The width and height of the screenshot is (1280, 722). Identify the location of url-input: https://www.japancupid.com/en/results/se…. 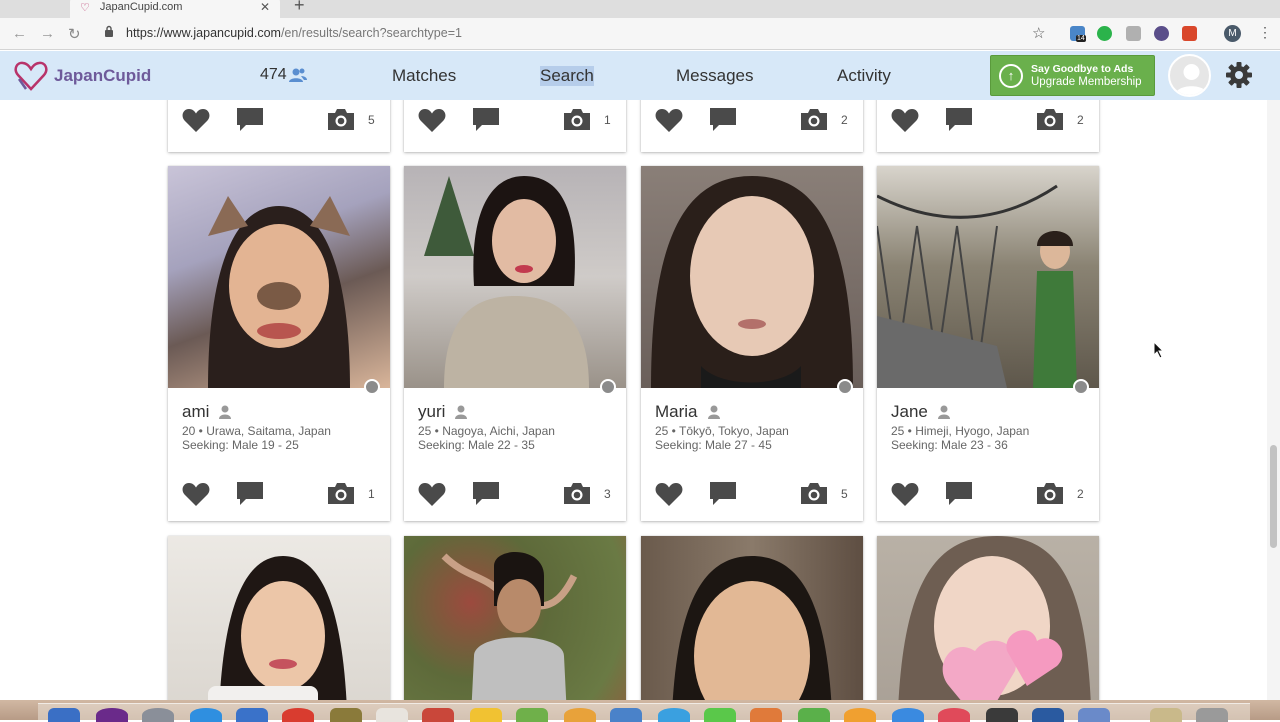
(294, 33).